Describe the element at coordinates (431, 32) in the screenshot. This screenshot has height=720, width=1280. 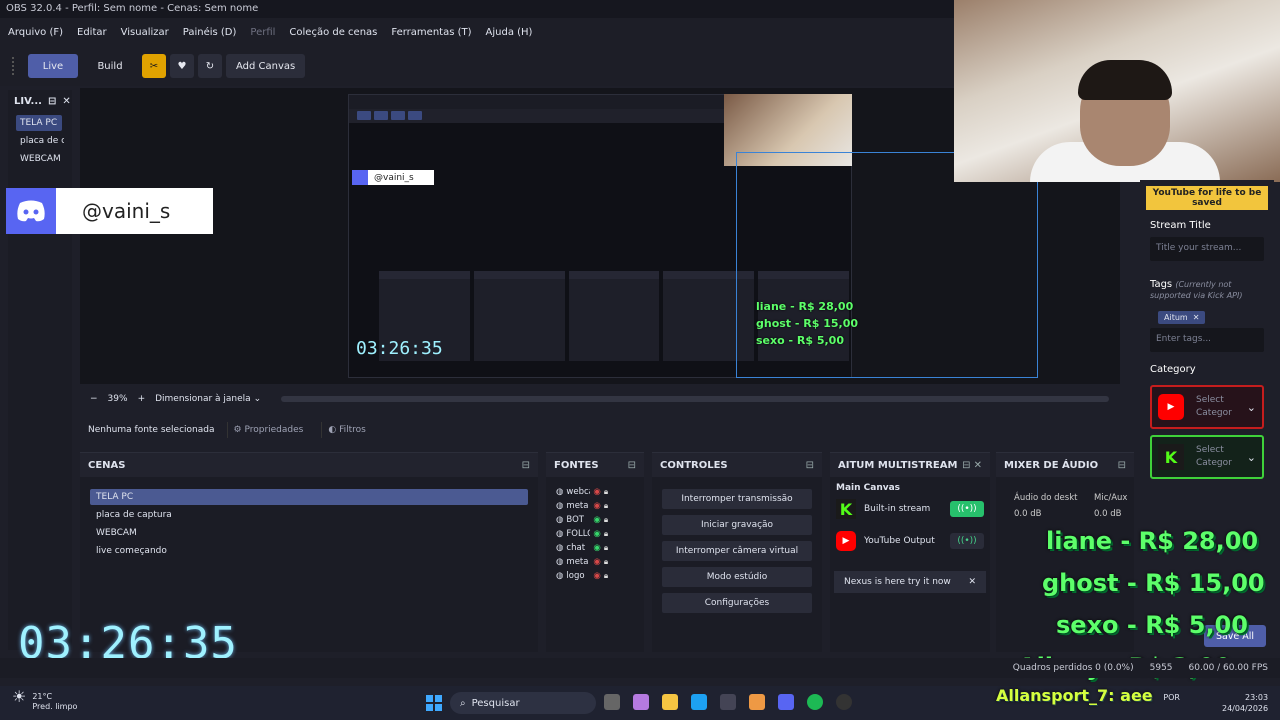
I see `menu-ferramentas: Ferramentas (T)` at that location.